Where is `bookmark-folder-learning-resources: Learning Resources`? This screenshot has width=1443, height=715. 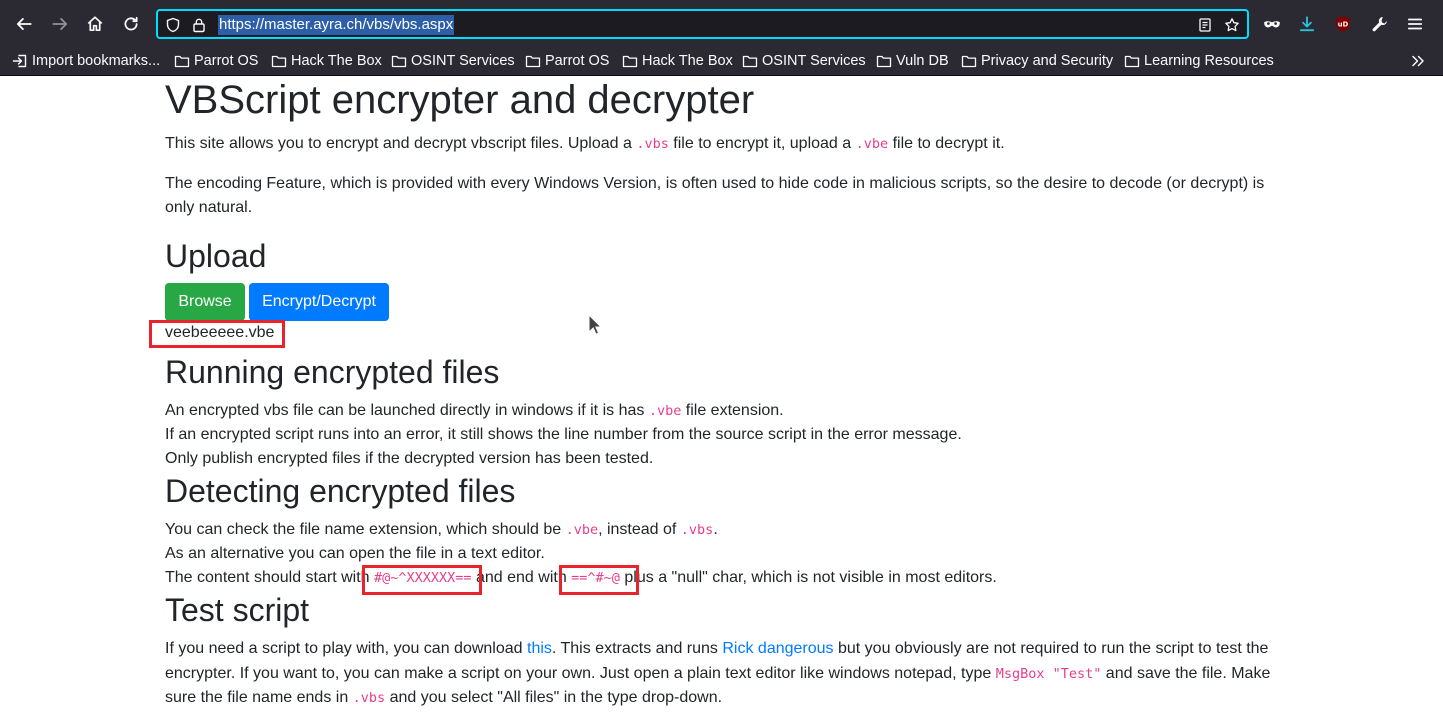
bookmark-folder-learning-resources: Learning Resources is located at coordinates (1199, 61).